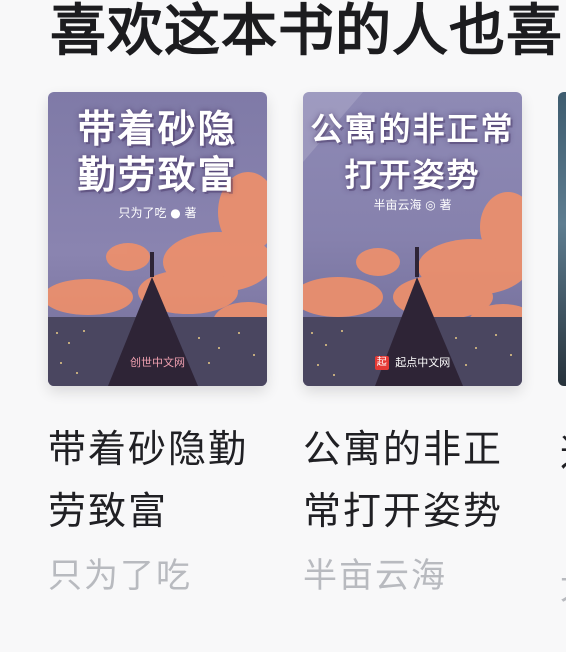  What do you see at coordinates (381, 363) in the screenshot?
I see `publisher-logo-icon: 起` at bounding box center [381, 363].